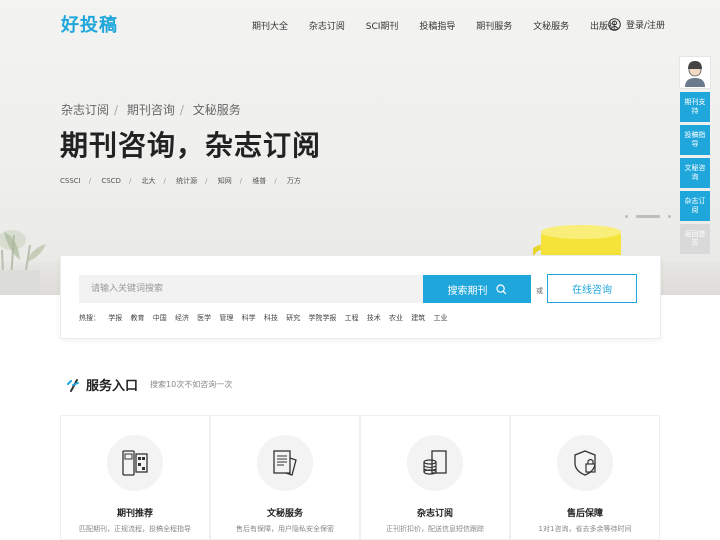  What do you see at coordinates (592, 288) in the screenshot?
I see `consult-button: 在线咨询` at bounding box center [592, 288].